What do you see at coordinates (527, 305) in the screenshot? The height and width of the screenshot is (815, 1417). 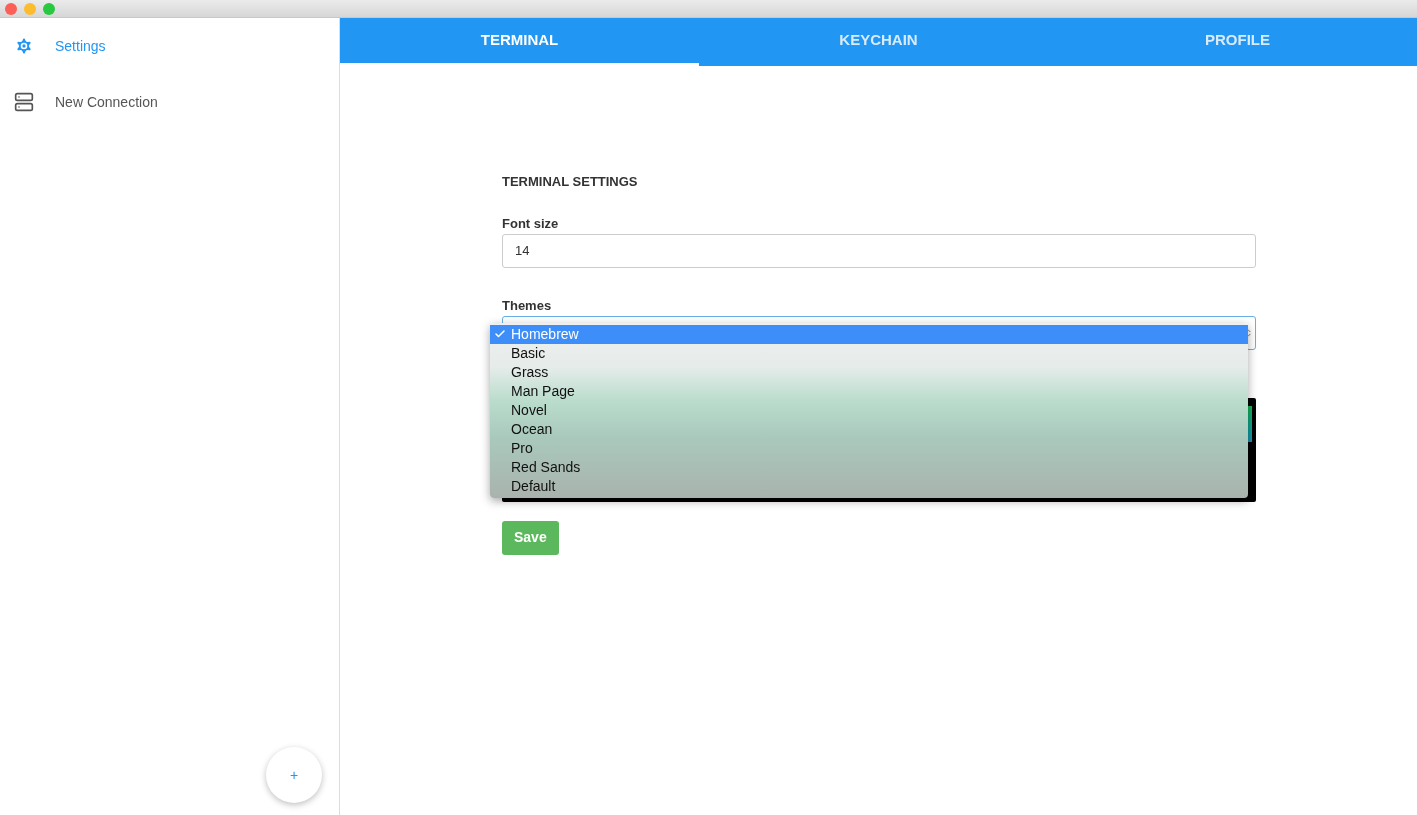 I see `field-label: Themes` at bounding box center [527, 305].